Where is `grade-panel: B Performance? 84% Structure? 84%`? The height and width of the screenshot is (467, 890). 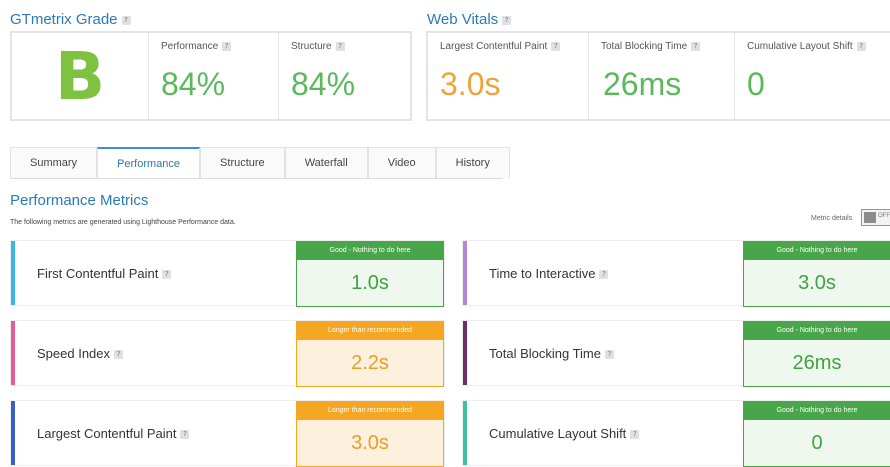 grade-panel: B Performance? 84% Structure? 84% is located at coordinates (211, 76).